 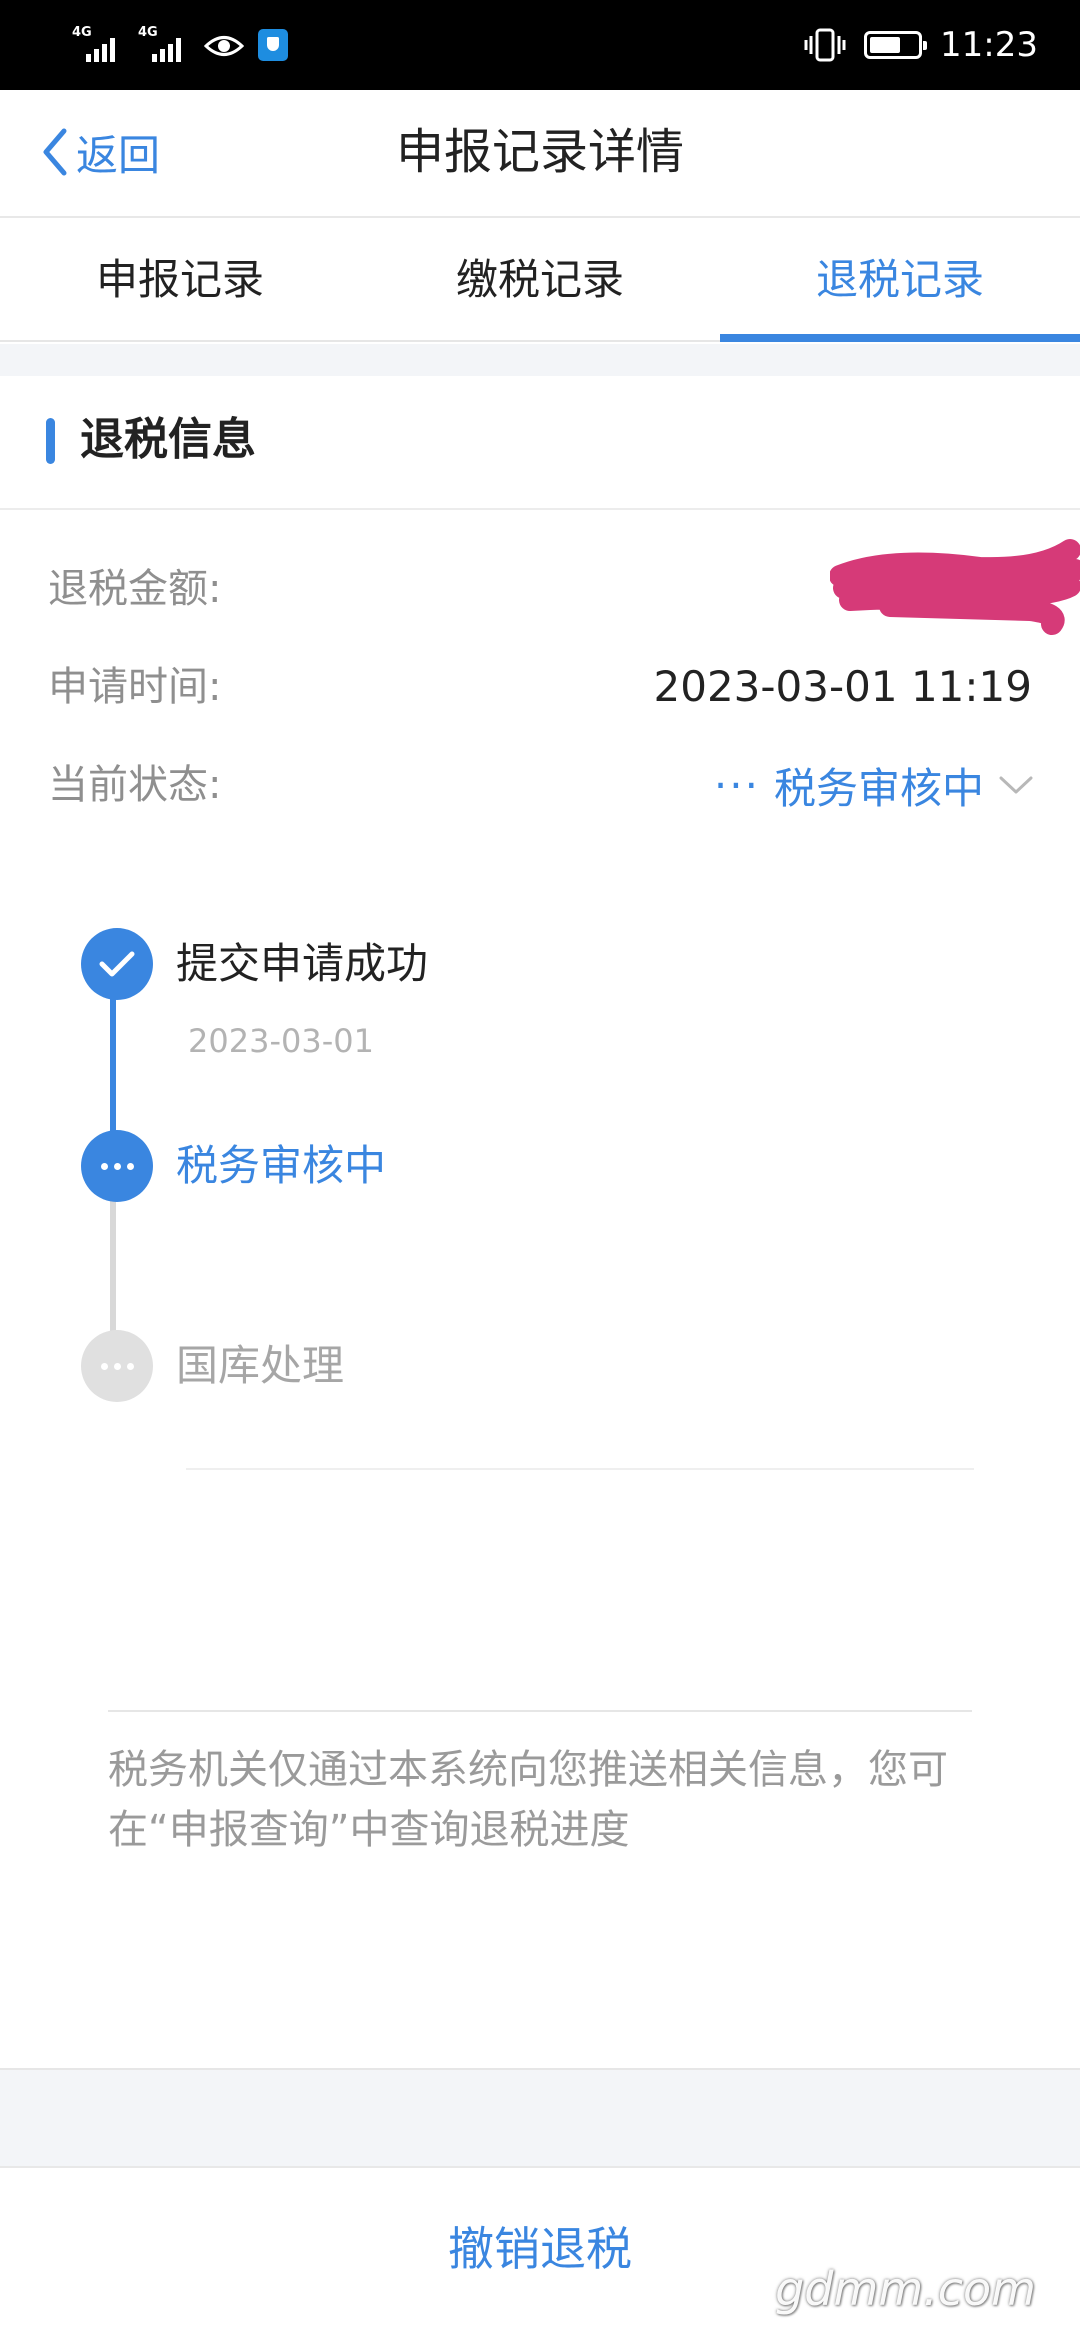 What do you see at coordinates (135, 687) in the screenshot?
I see `apply-time-label: 申请时间:` at bounding box center [135, 687].